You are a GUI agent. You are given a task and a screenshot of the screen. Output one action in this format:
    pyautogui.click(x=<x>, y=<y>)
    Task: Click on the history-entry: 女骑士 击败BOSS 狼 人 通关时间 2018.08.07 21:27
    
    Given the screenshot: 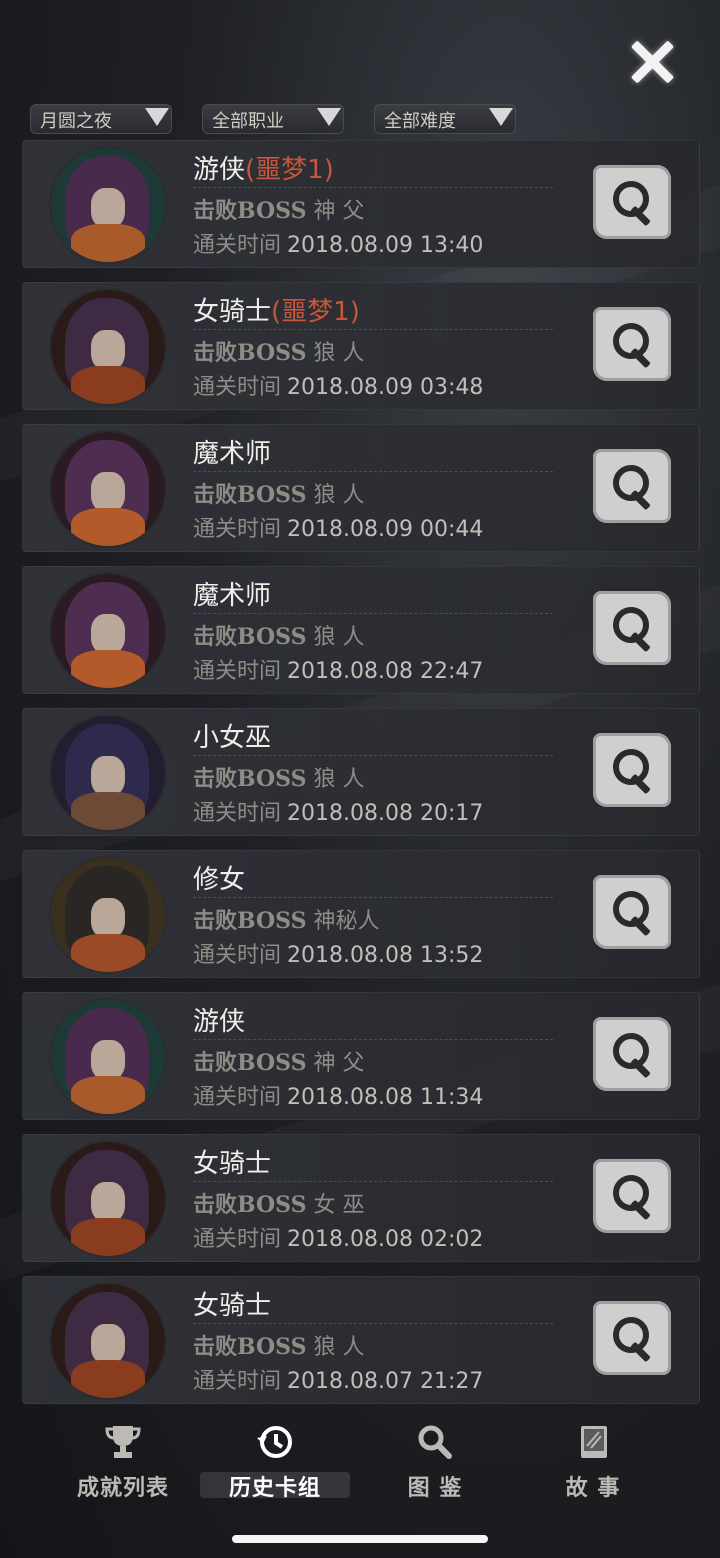 What is the action you would take?
    pyautogui.click(x=361, y=1340)
    